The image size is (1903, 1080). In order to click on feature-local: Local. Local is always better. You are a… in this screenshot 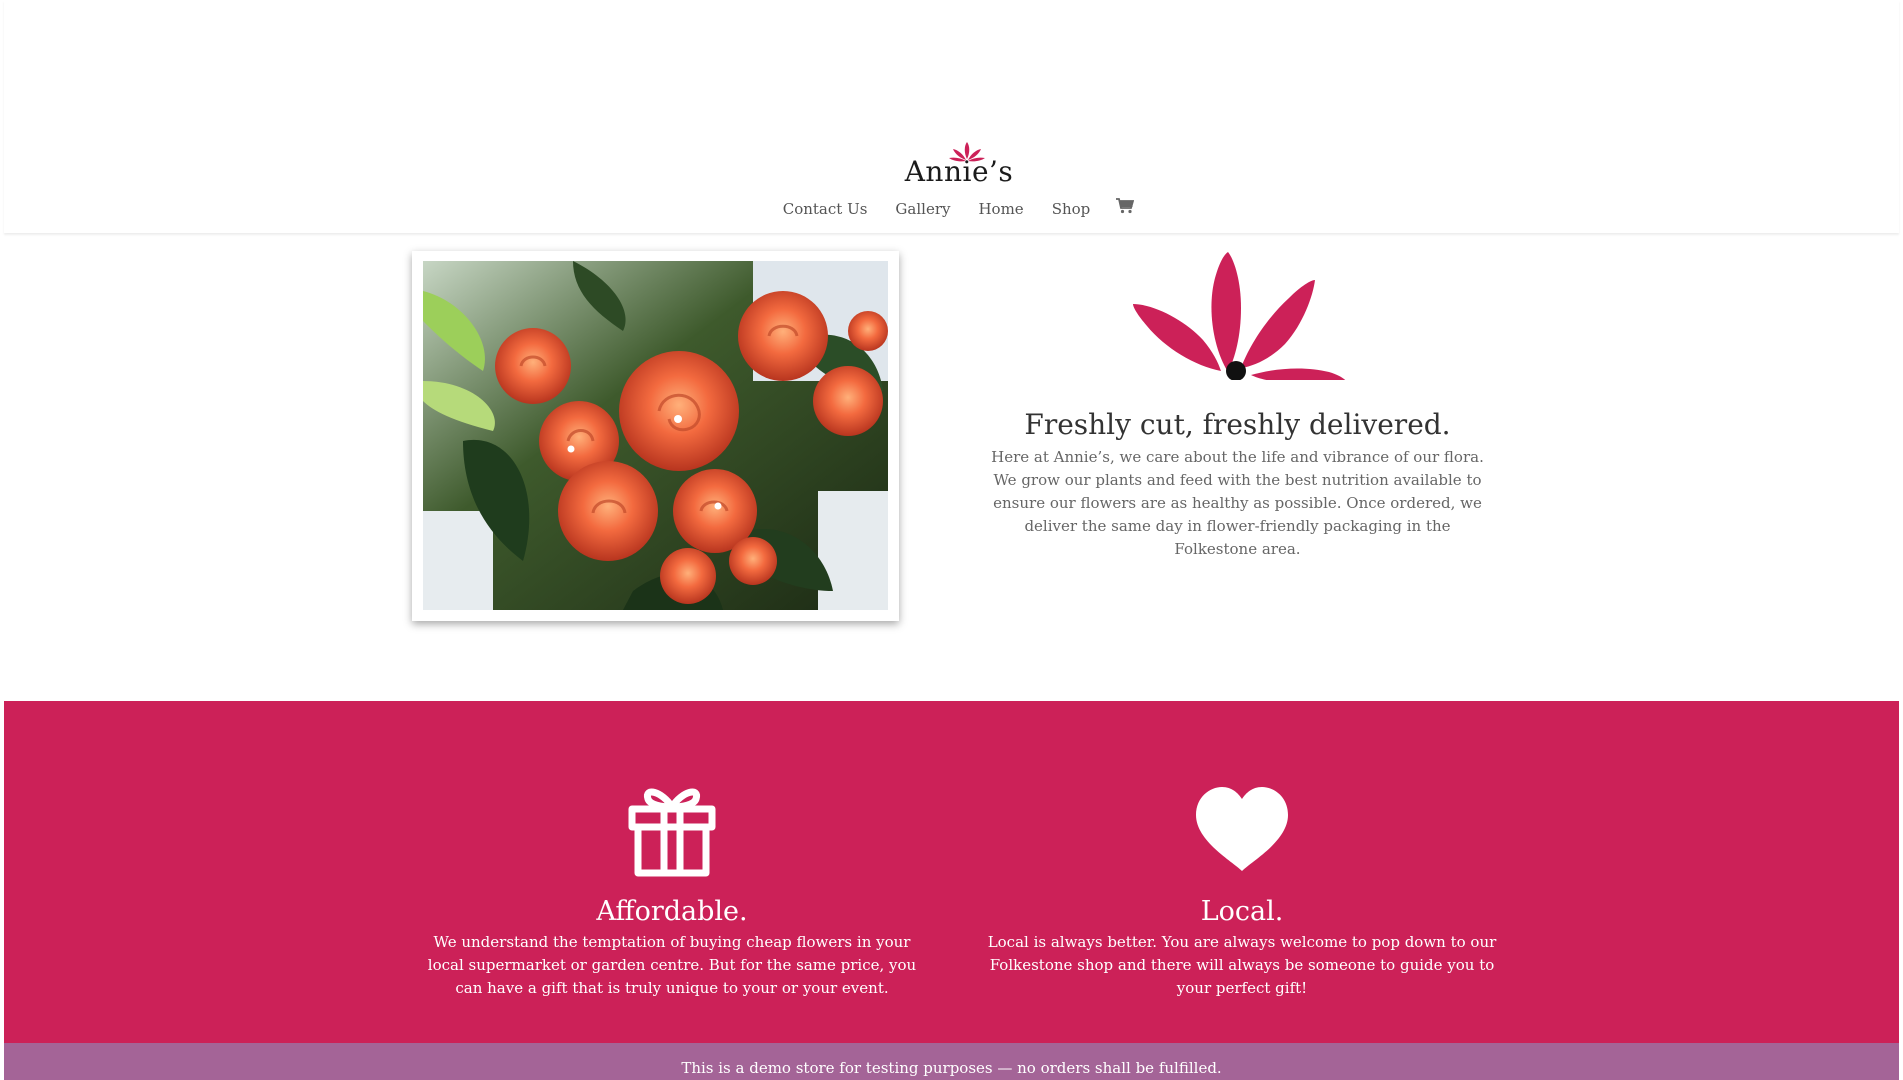, I will do `click(1242, 889)`.